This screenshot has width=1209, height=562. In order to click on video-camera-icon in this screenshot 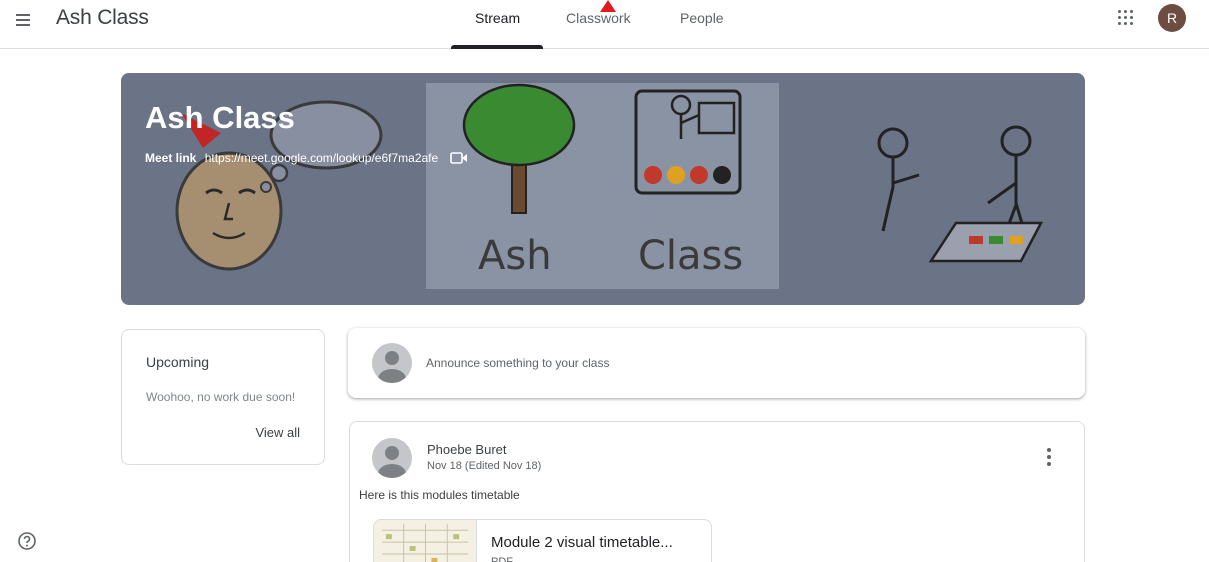, I will do `click(458, 158)`.